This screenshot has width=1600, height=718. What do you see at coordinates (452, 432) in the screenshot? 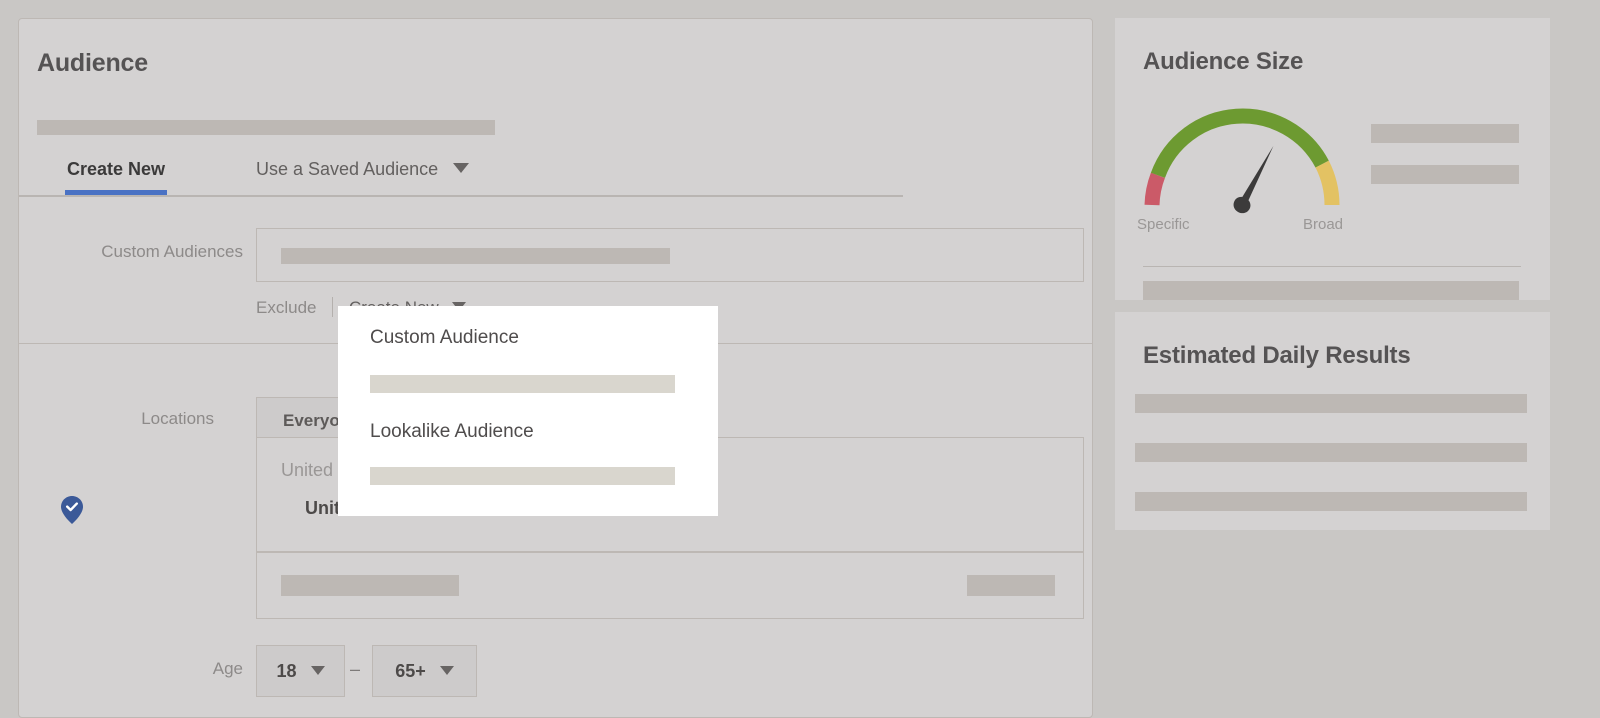
I see `dropdown-item-lookalike-audience: Lookalike Audience` at bounding box center [452, 432].